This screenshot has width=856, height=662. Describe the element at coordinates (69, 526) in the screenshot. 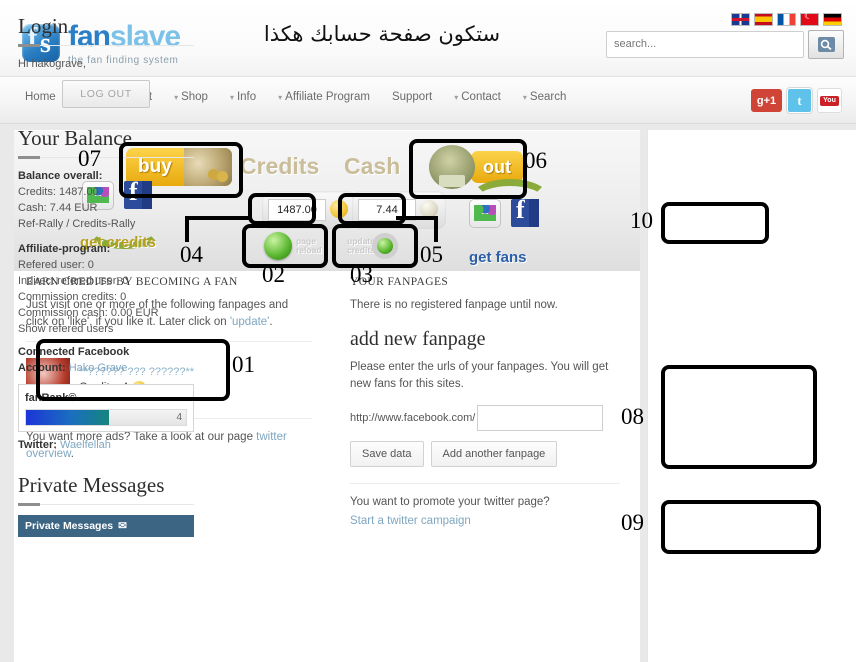

I see `pm-bar-label: Private Messages` at that location.